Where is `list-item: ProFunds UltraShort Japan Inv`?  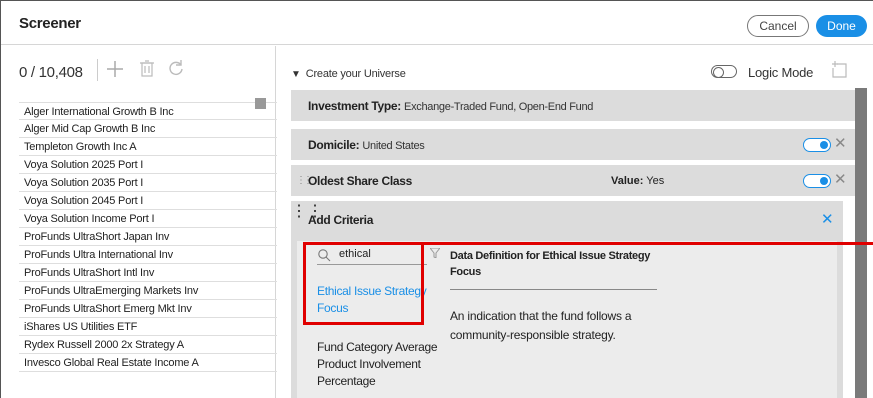
list-item: ProFunds UltraShort Japan Inv is located at coordinates (148, 237).